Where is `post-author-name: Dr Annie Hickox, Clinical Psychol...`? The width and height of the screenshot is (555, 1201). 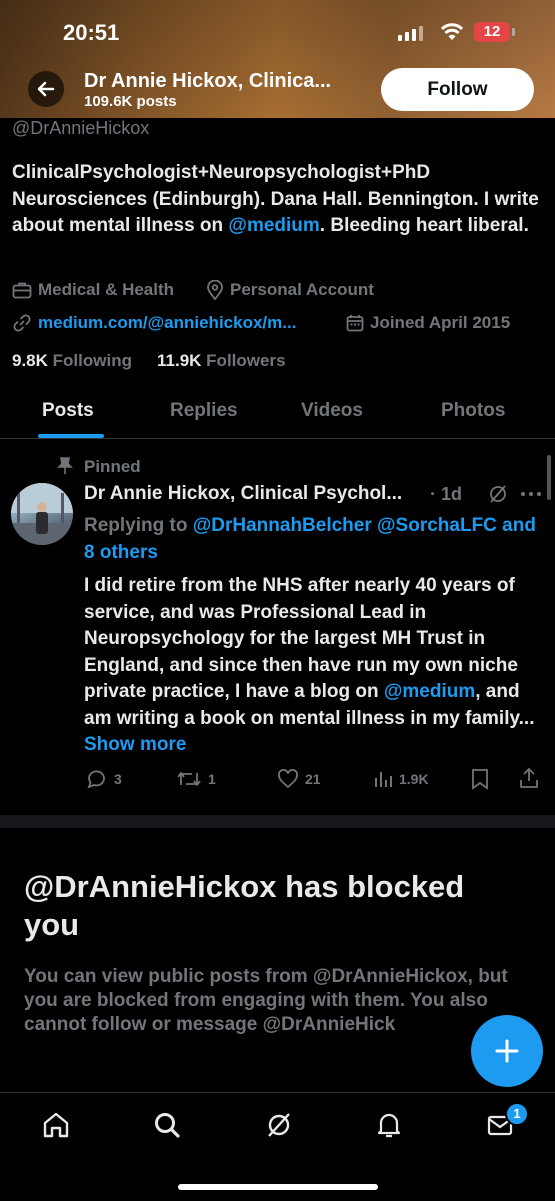 post-author-name: Dr Annie Hickox, Clinical Psychol... is located at coordinates (243, 494).